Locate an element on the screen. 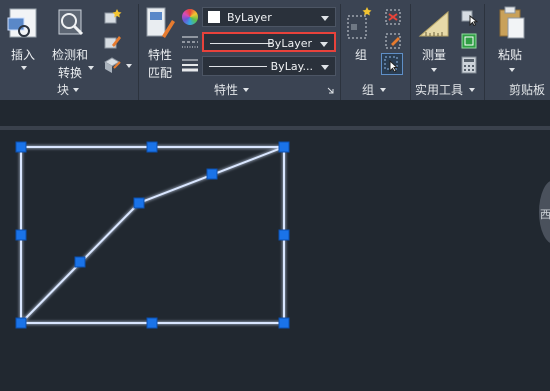 The width and height of the screenshot is (550, 391). check-convert-button: 检测和 转换 is located at coordinates (71, 42).